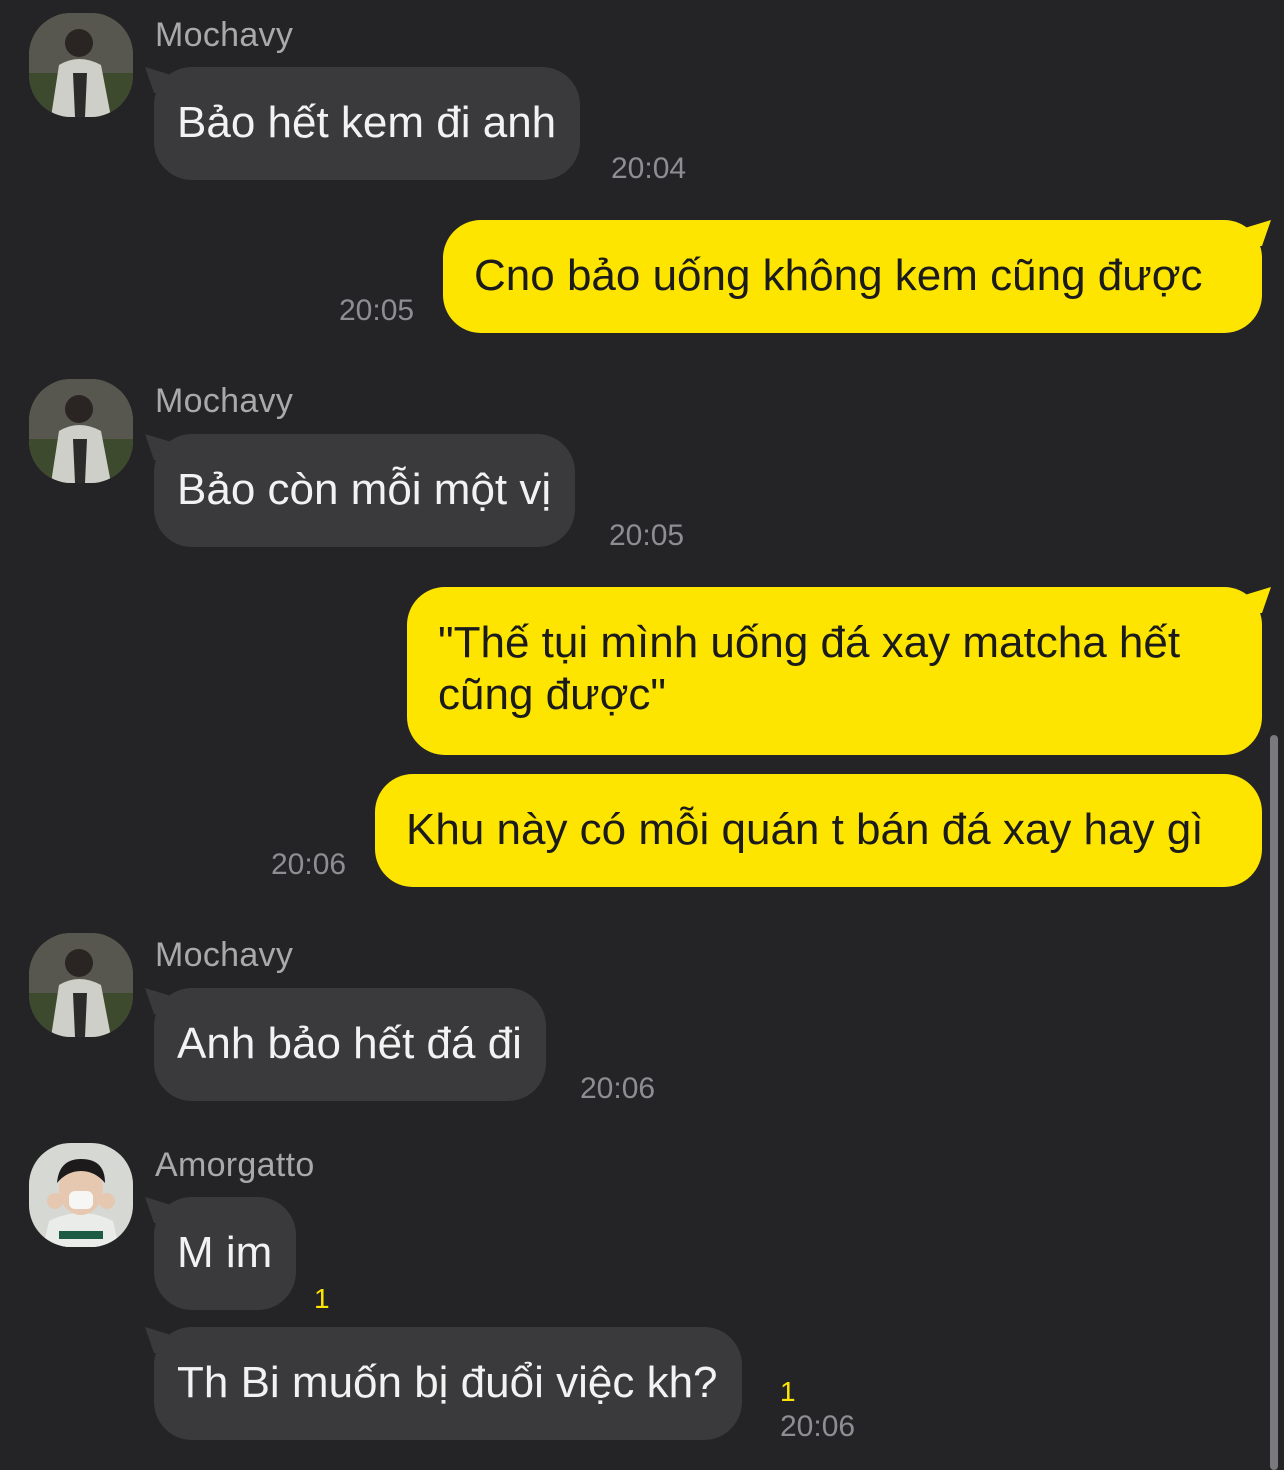 The width and height of the screenshot is (1284, 1470). What do you see at coordinates (552, 694) in the screenshot?
I see `message-text-line: cũng được"` at bounding box center [552, 694].